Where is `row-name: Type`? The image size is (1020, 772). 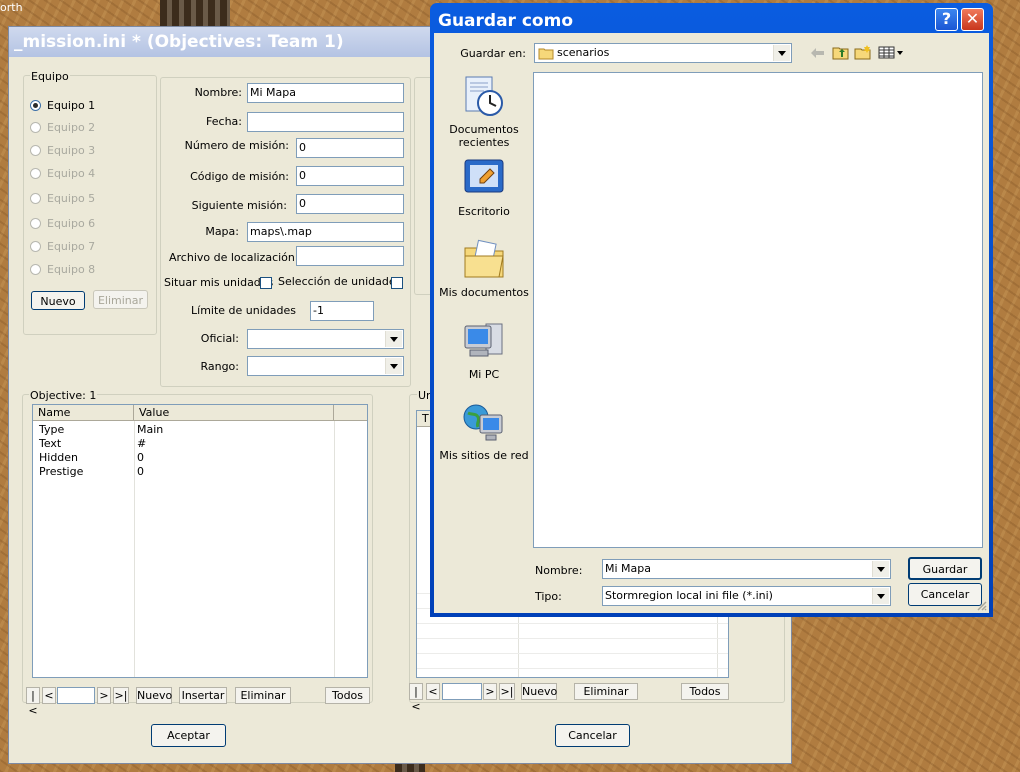
row-name: Type is located at coordinates (52, 429).